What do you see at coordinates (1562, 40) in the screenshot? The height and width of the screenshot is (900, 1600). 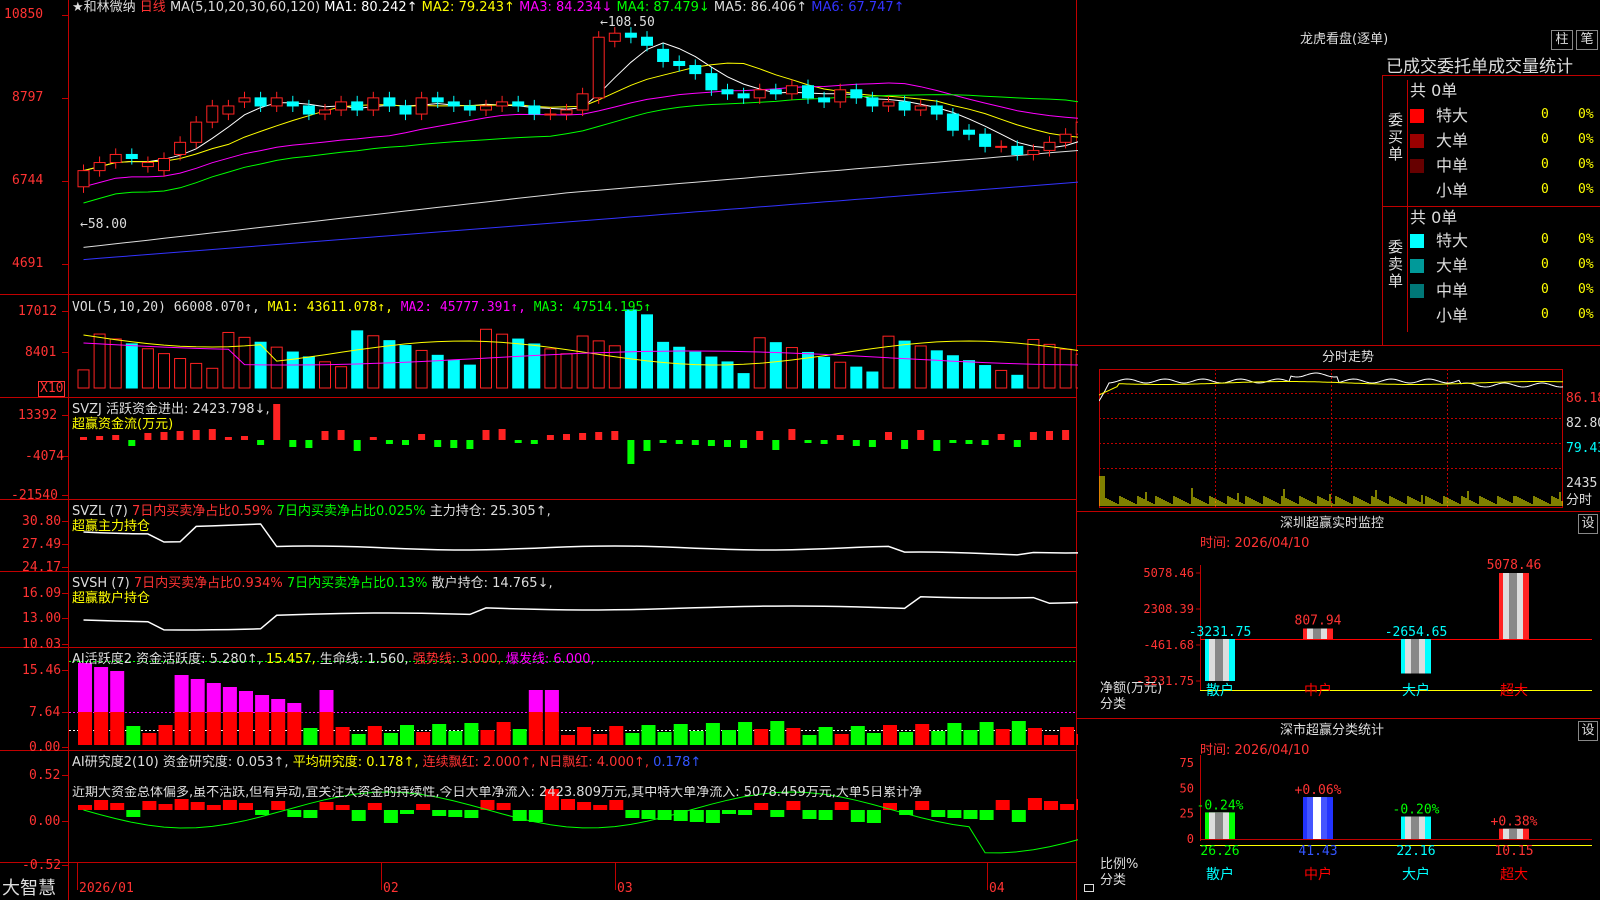 I see `bars-toggle-button: 柱` at bounding box center [1562, 40].